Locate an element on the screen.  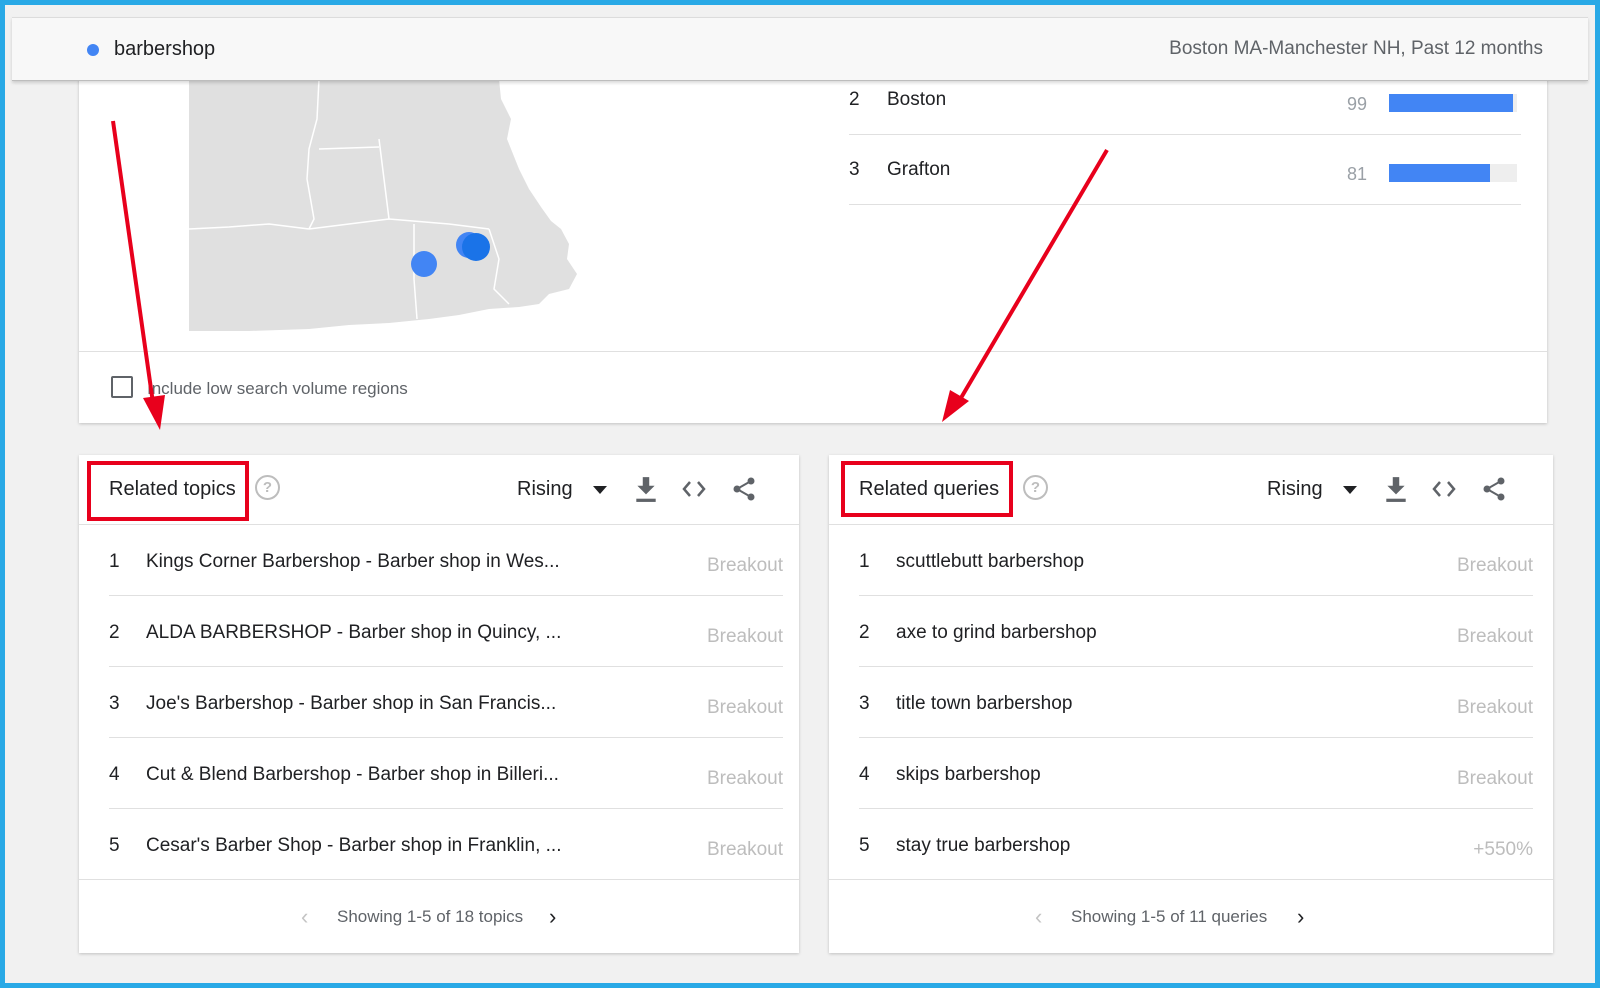
region-map is located at coordinates (384, 205).